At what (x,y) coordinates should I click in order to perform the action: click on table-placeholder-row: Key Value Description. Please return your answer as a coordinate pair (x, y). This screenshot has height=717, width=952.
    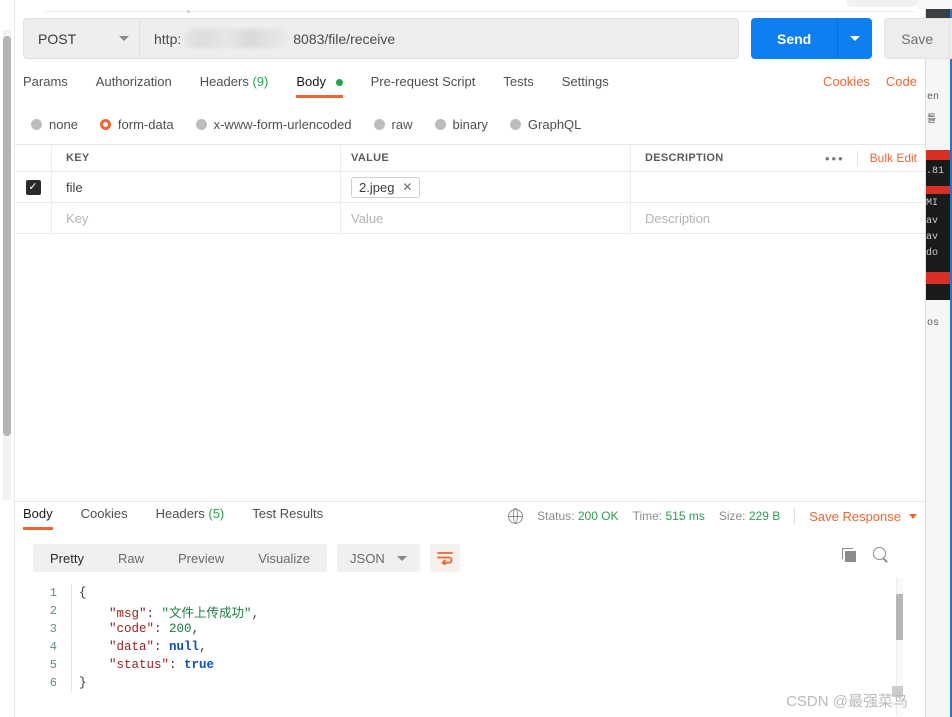
    Looking at the image, I should click on (470, 218).